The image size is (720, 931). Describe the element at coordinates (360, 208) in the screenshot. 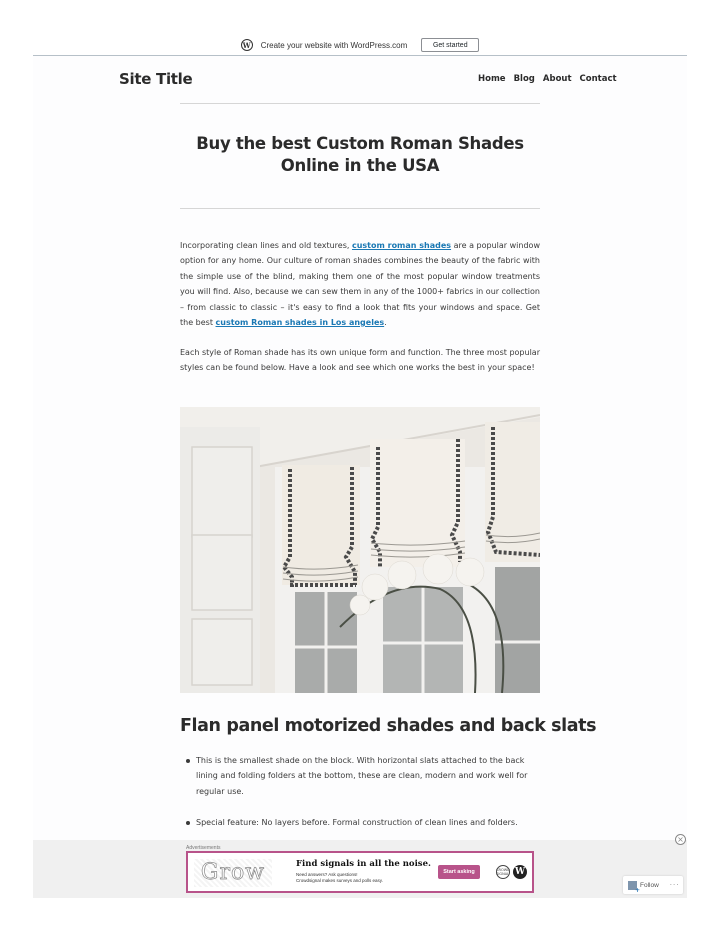

I see `title-divider` at that location.